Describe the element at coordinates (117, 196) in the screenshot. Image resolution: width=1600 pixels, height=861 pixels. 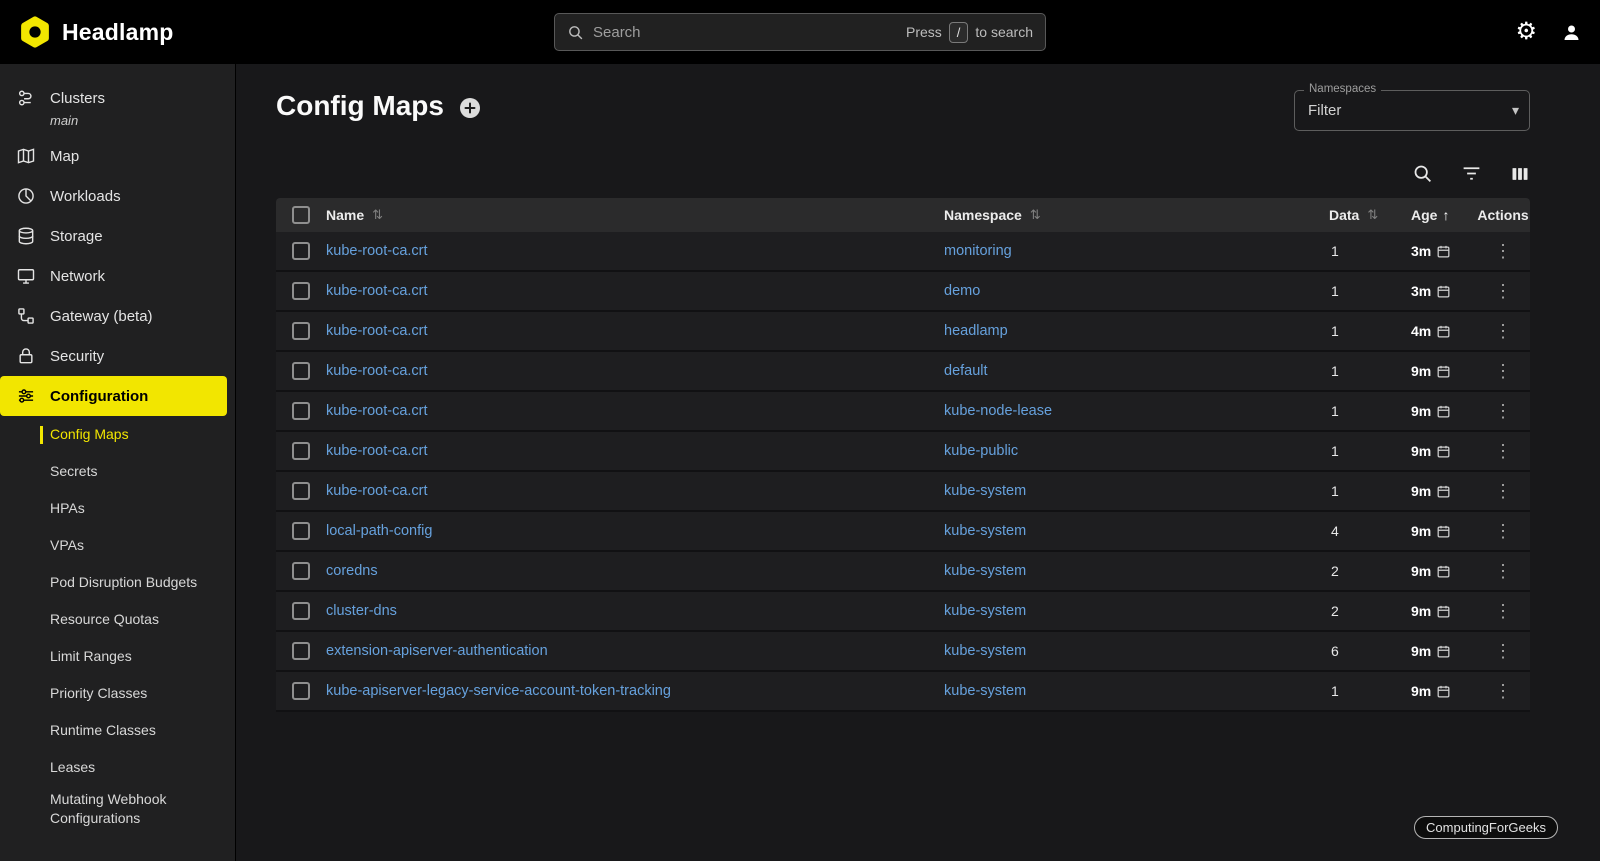
I see `sidebar-item-workloads: Workloads` at that location.